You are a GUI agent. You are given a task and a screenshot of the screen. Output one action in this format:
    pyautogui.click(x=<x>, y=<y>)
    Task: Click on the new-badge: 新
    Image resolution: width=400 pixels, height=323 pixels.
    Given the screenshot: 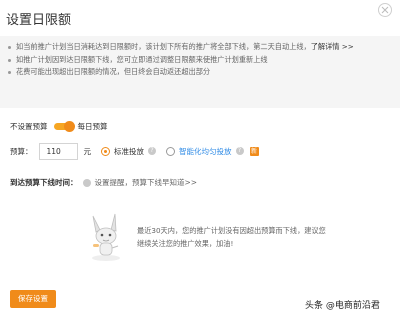 What is the action you would take?
    pyautogui.click(x=254, y=151)
    